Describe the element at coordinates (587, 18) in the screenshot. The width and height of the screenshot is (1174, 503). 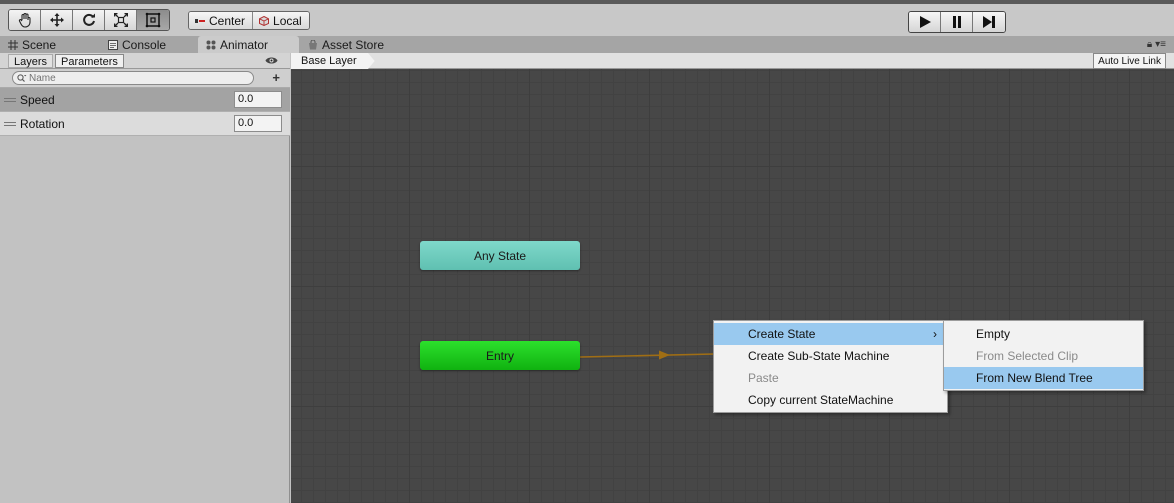
I see `main-toolbar: Center Local` at that location.